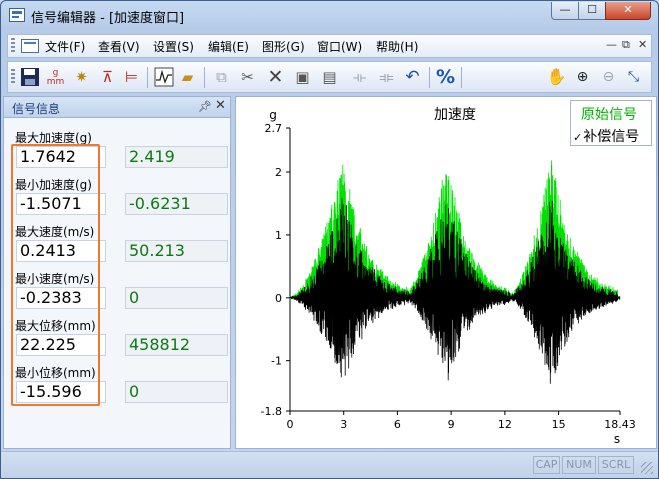 The image size is (659, 479). I want to click on highlight-box, so click(55, 275).